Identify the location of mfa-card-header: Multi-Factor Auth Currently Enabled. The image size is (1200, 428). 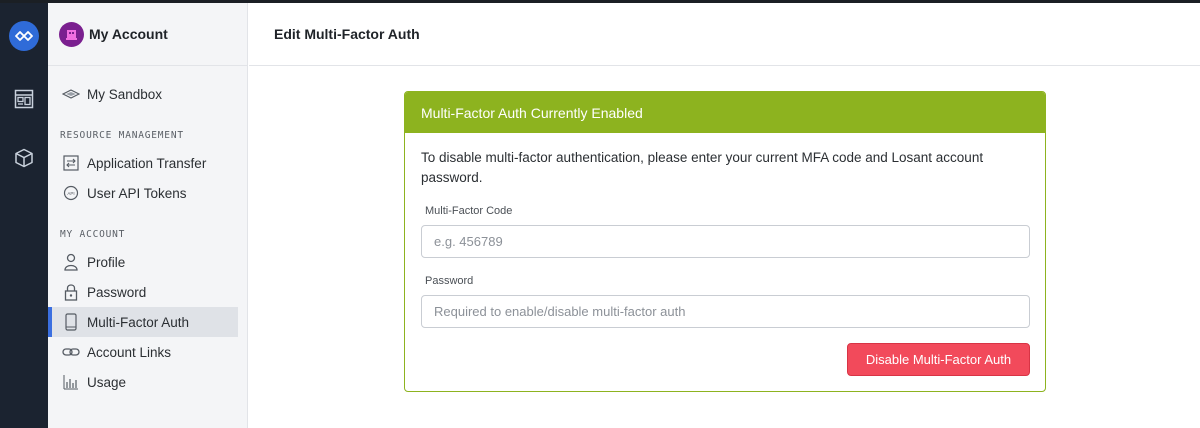
(725, 112).